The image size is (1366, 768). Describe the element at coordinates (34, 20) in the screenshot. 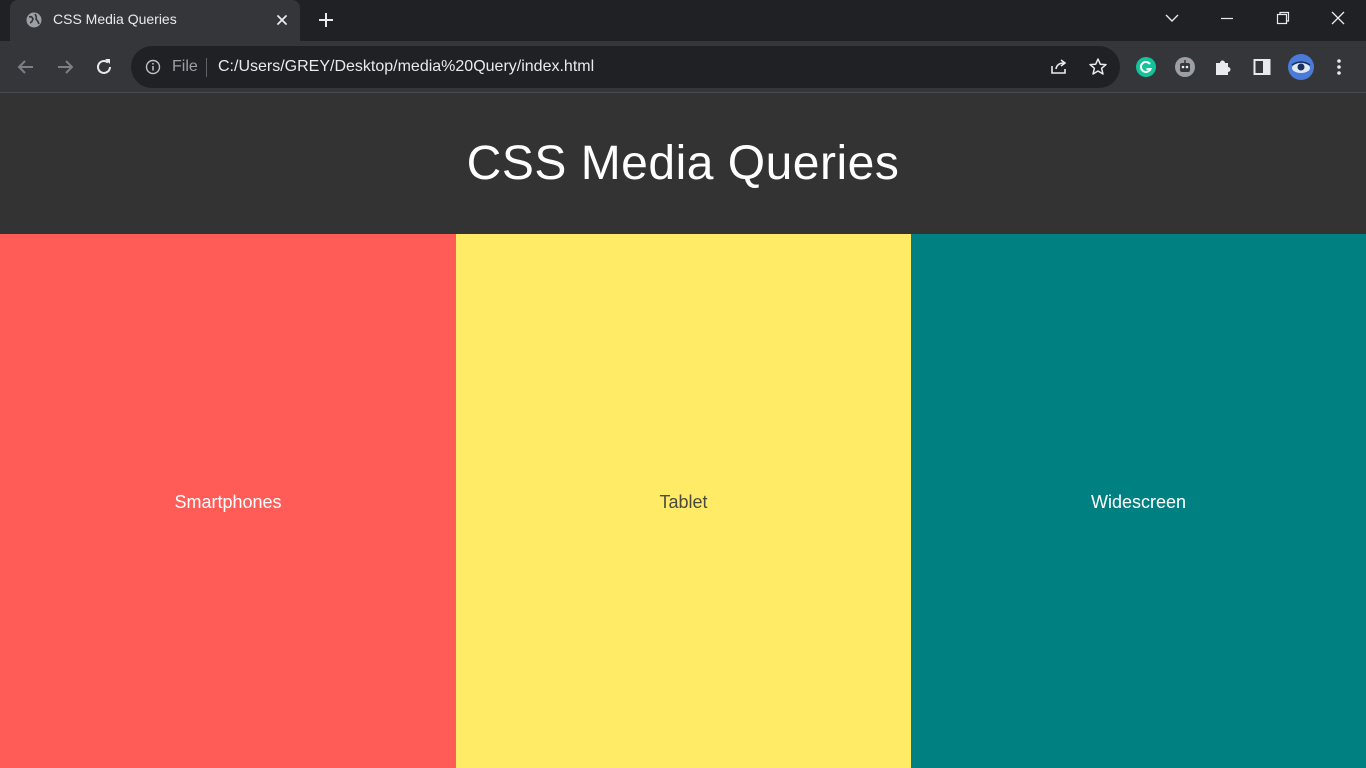

I see `globe-icon` at that location.